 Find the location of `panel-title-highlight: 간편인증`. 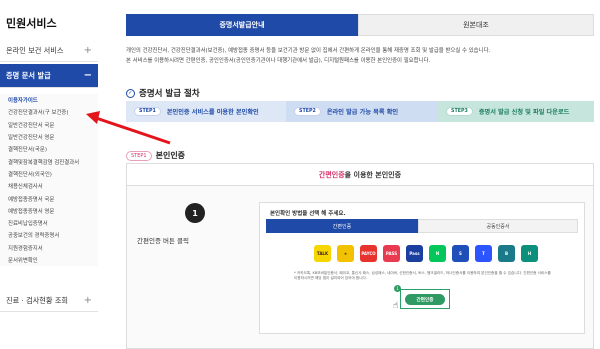

panel-title-highlight: 간편인증 is located at coordinates (331, 174).